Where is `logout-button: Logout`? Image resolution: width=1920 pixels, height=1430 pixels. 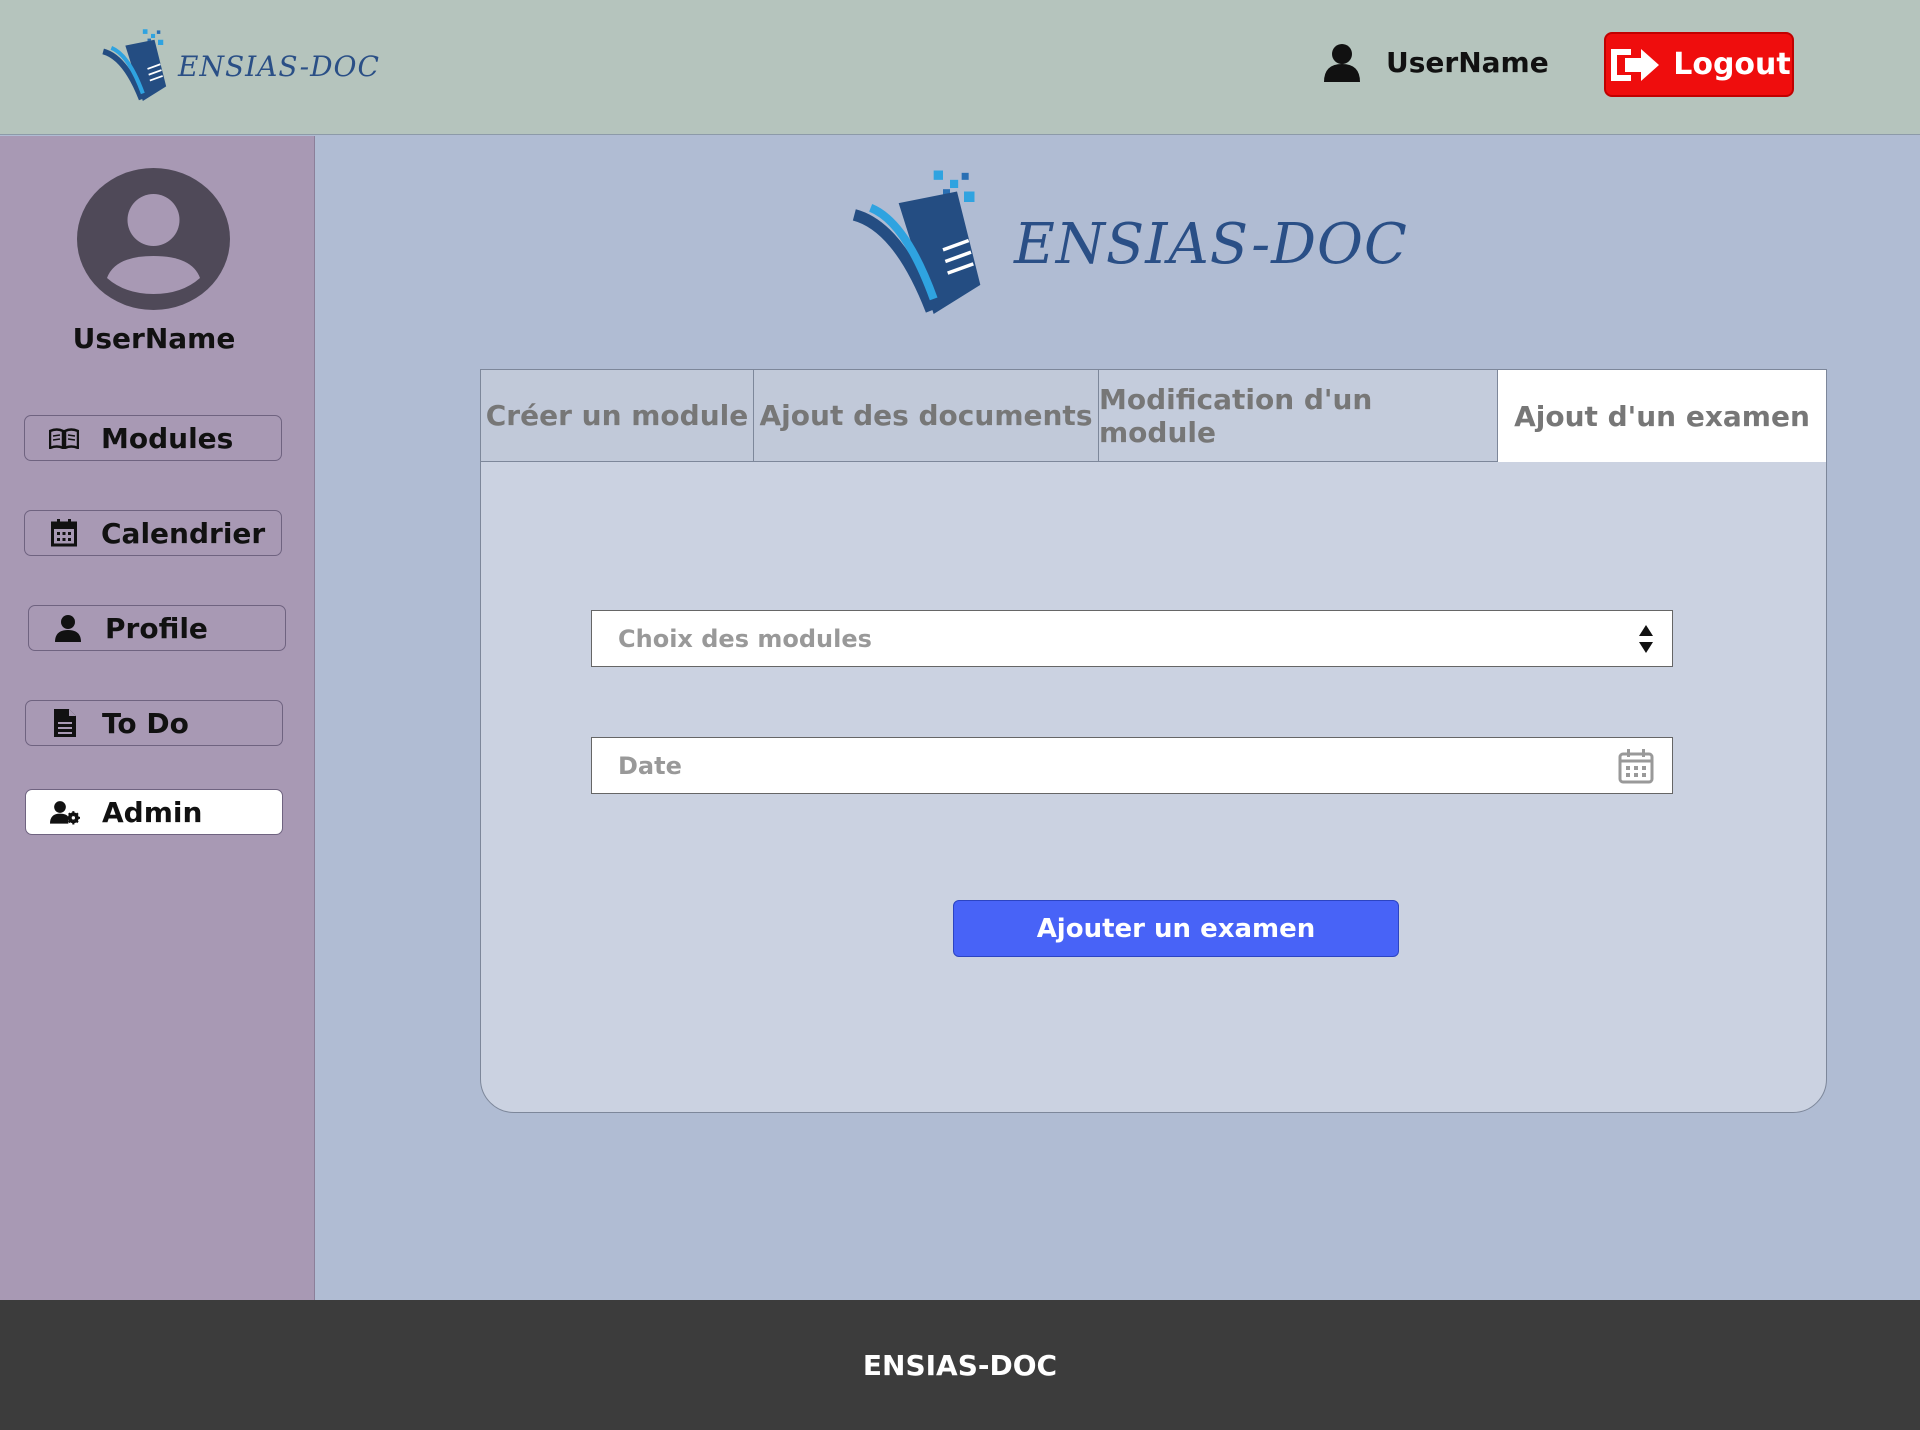 logout-button: Logout is located at coordinates (1699, 64).